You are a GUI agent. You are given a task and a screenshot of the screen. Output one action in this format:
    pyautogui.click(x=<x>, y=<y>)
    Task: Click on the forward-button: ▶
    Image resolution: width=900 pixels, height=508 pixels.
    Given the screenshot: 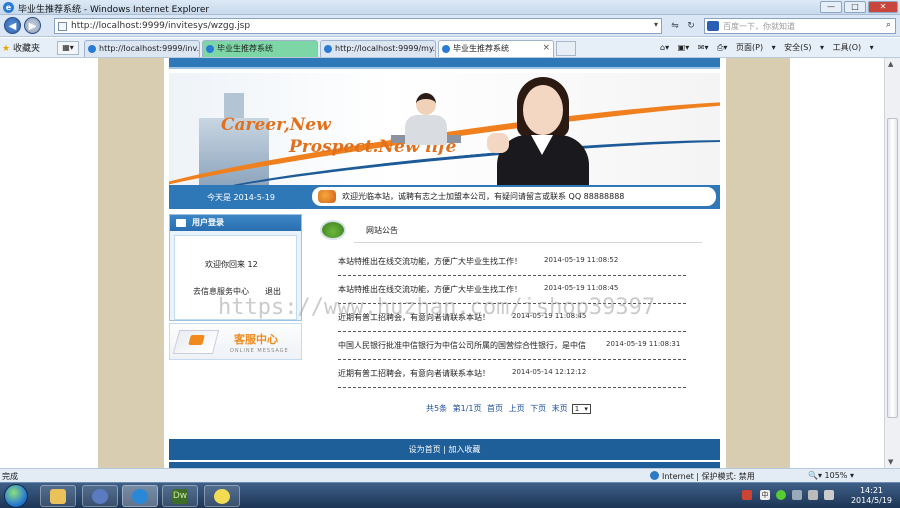 What is the action you would take?
    pyautogui.click(x=32, y=25)
    